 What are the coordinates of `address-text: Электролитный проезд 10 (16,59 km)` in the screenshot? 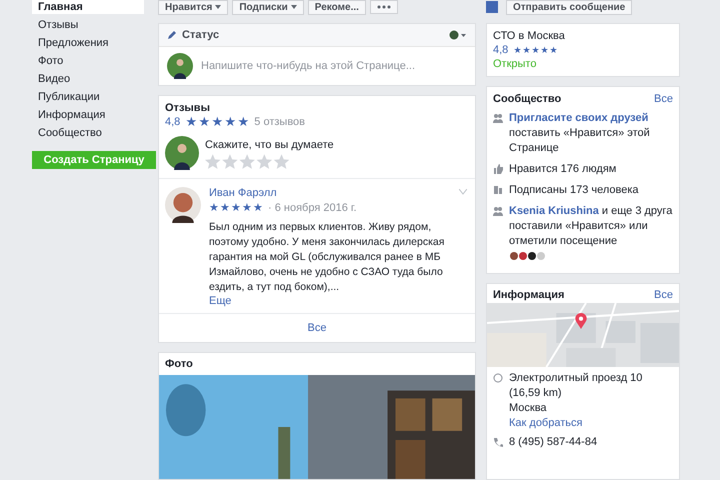 It's located at (576, 386).